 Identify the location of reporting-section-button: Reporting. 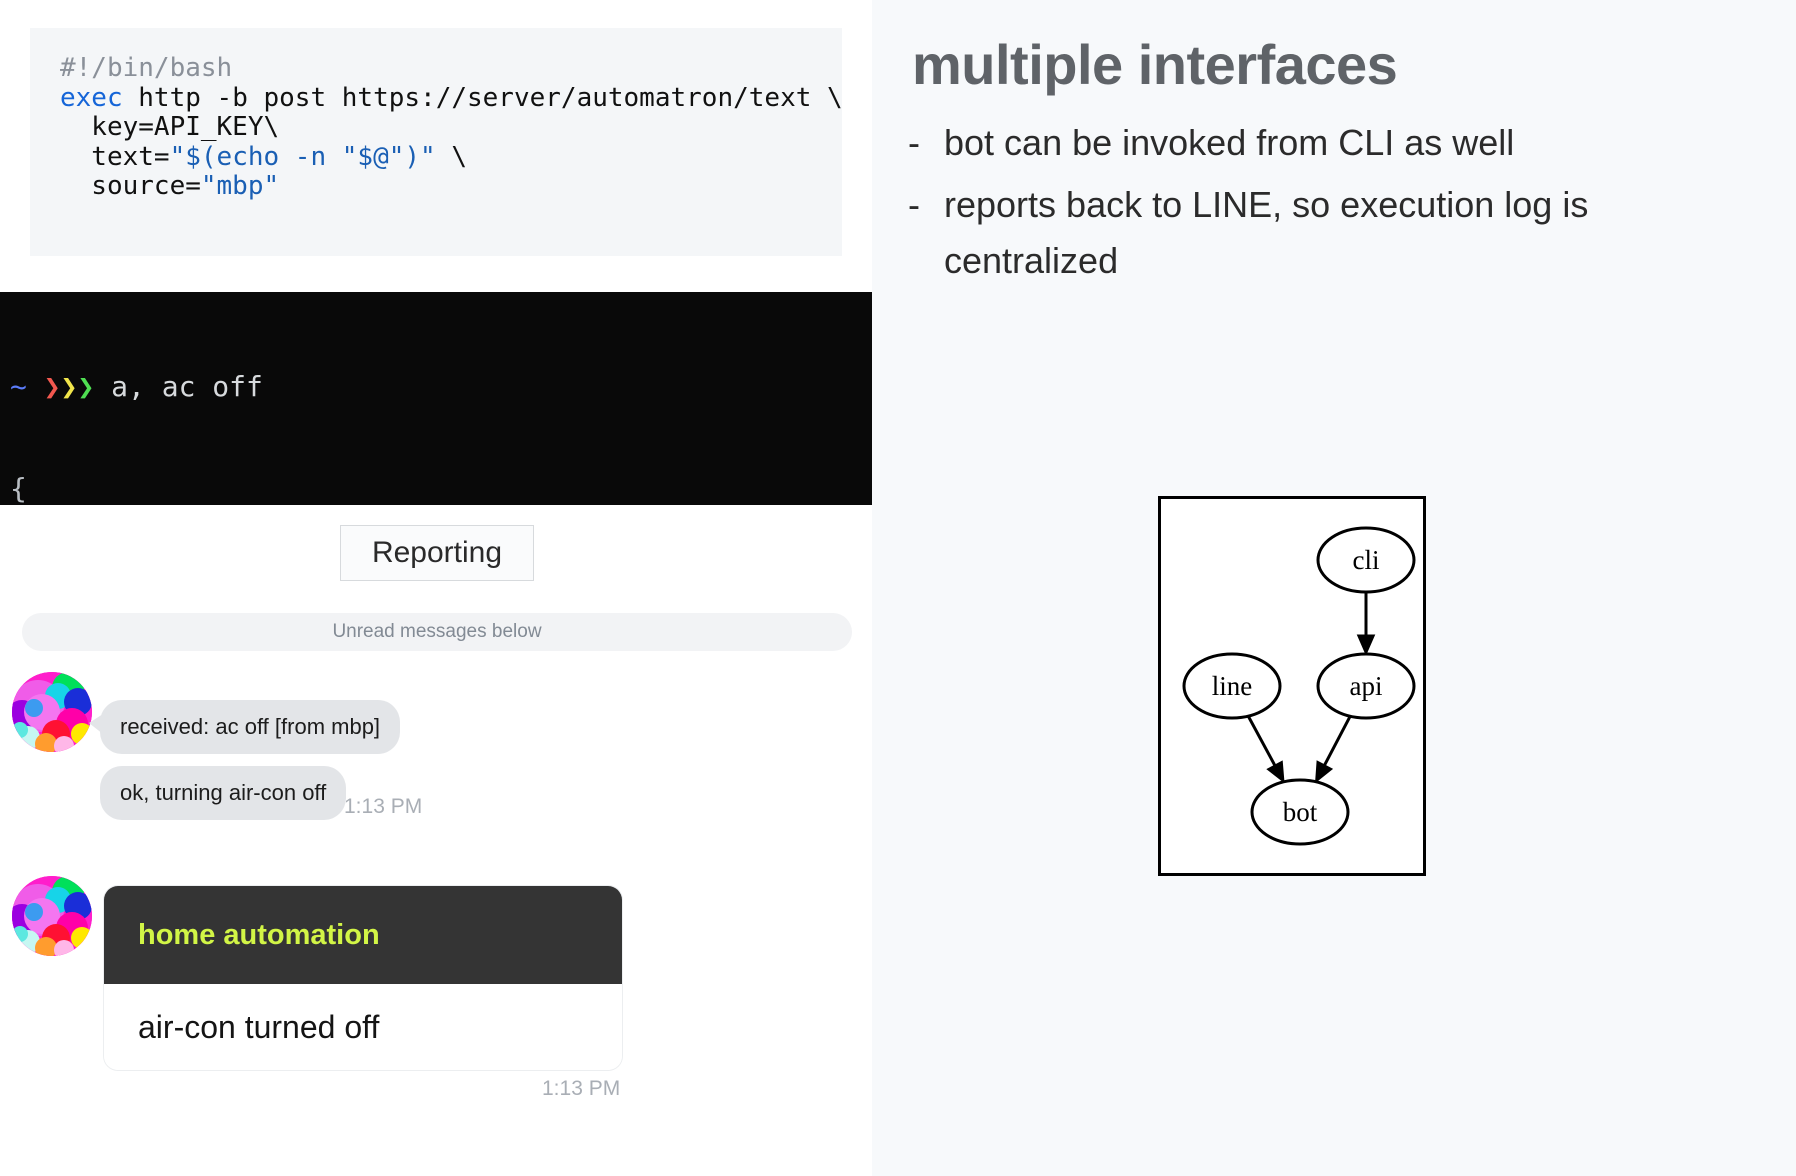
(437, 553).